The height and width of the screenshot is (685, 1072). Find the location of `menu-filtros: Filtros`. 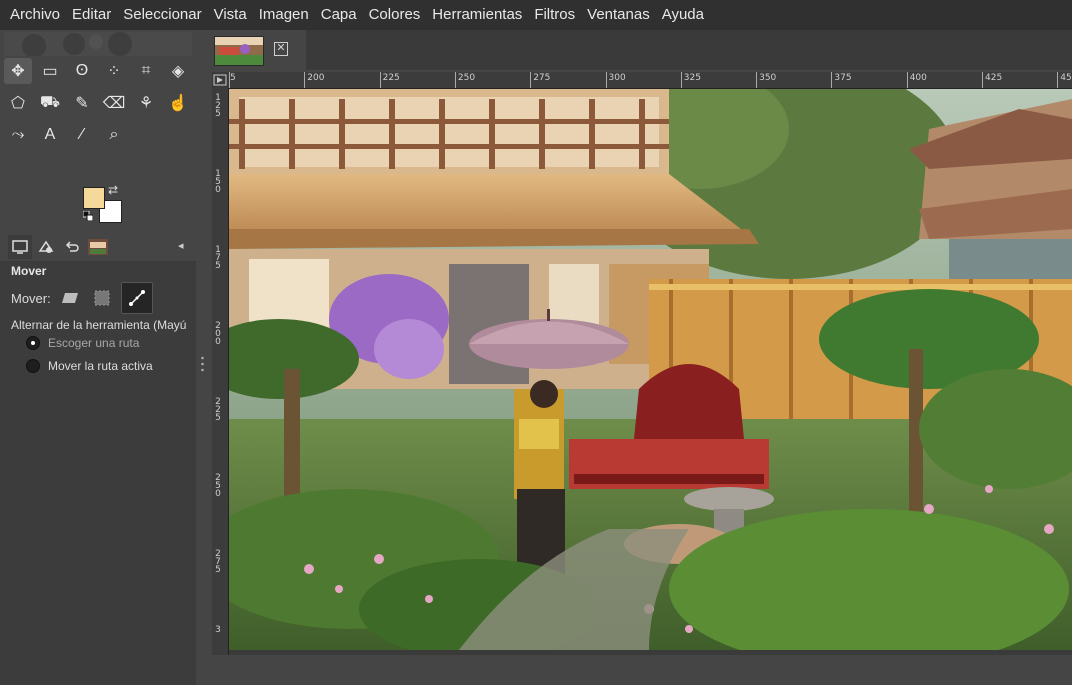

menu-filtros: Filtros is located at coordinates (554, 15).